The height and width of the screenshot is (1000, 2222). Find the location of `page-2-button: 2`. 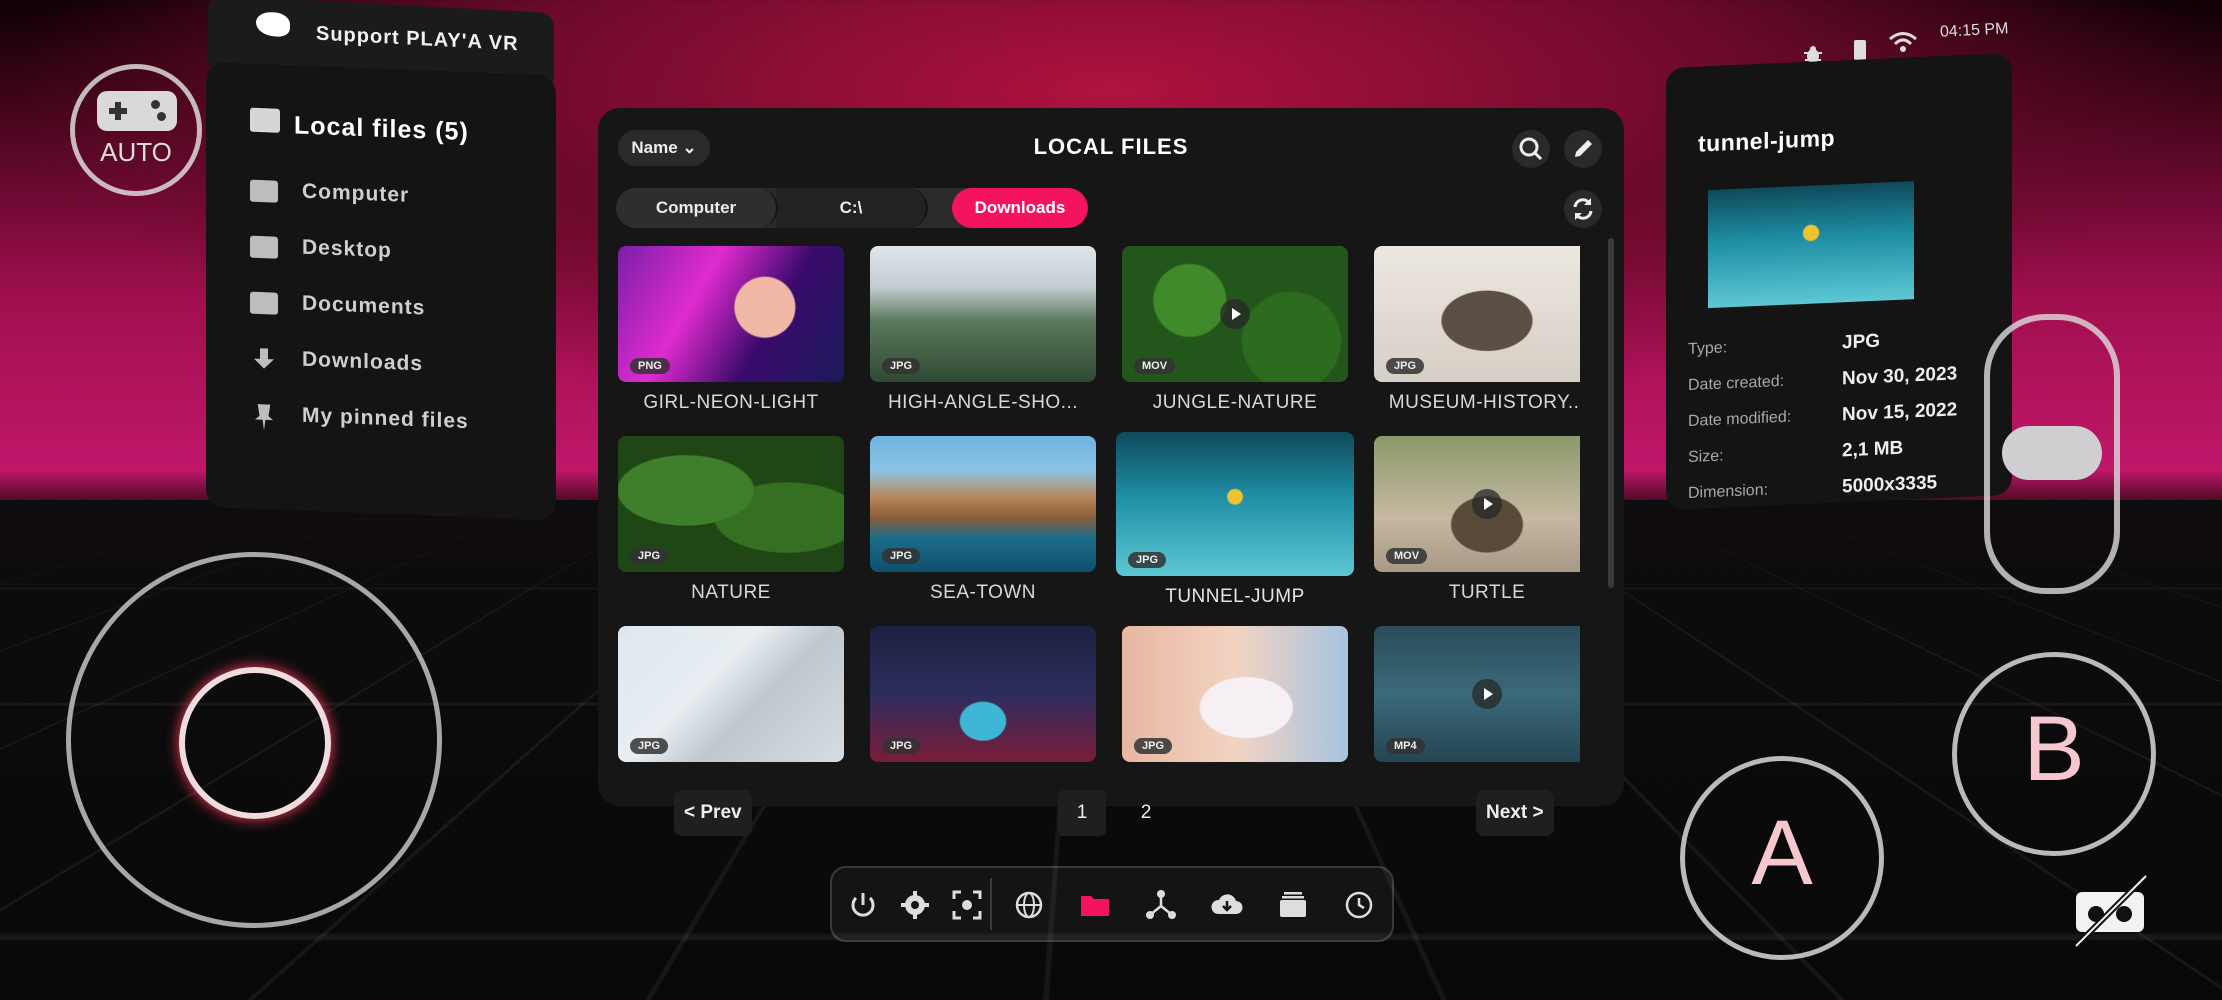

page-2-button: 2 is located at coordinates (1146, 813).